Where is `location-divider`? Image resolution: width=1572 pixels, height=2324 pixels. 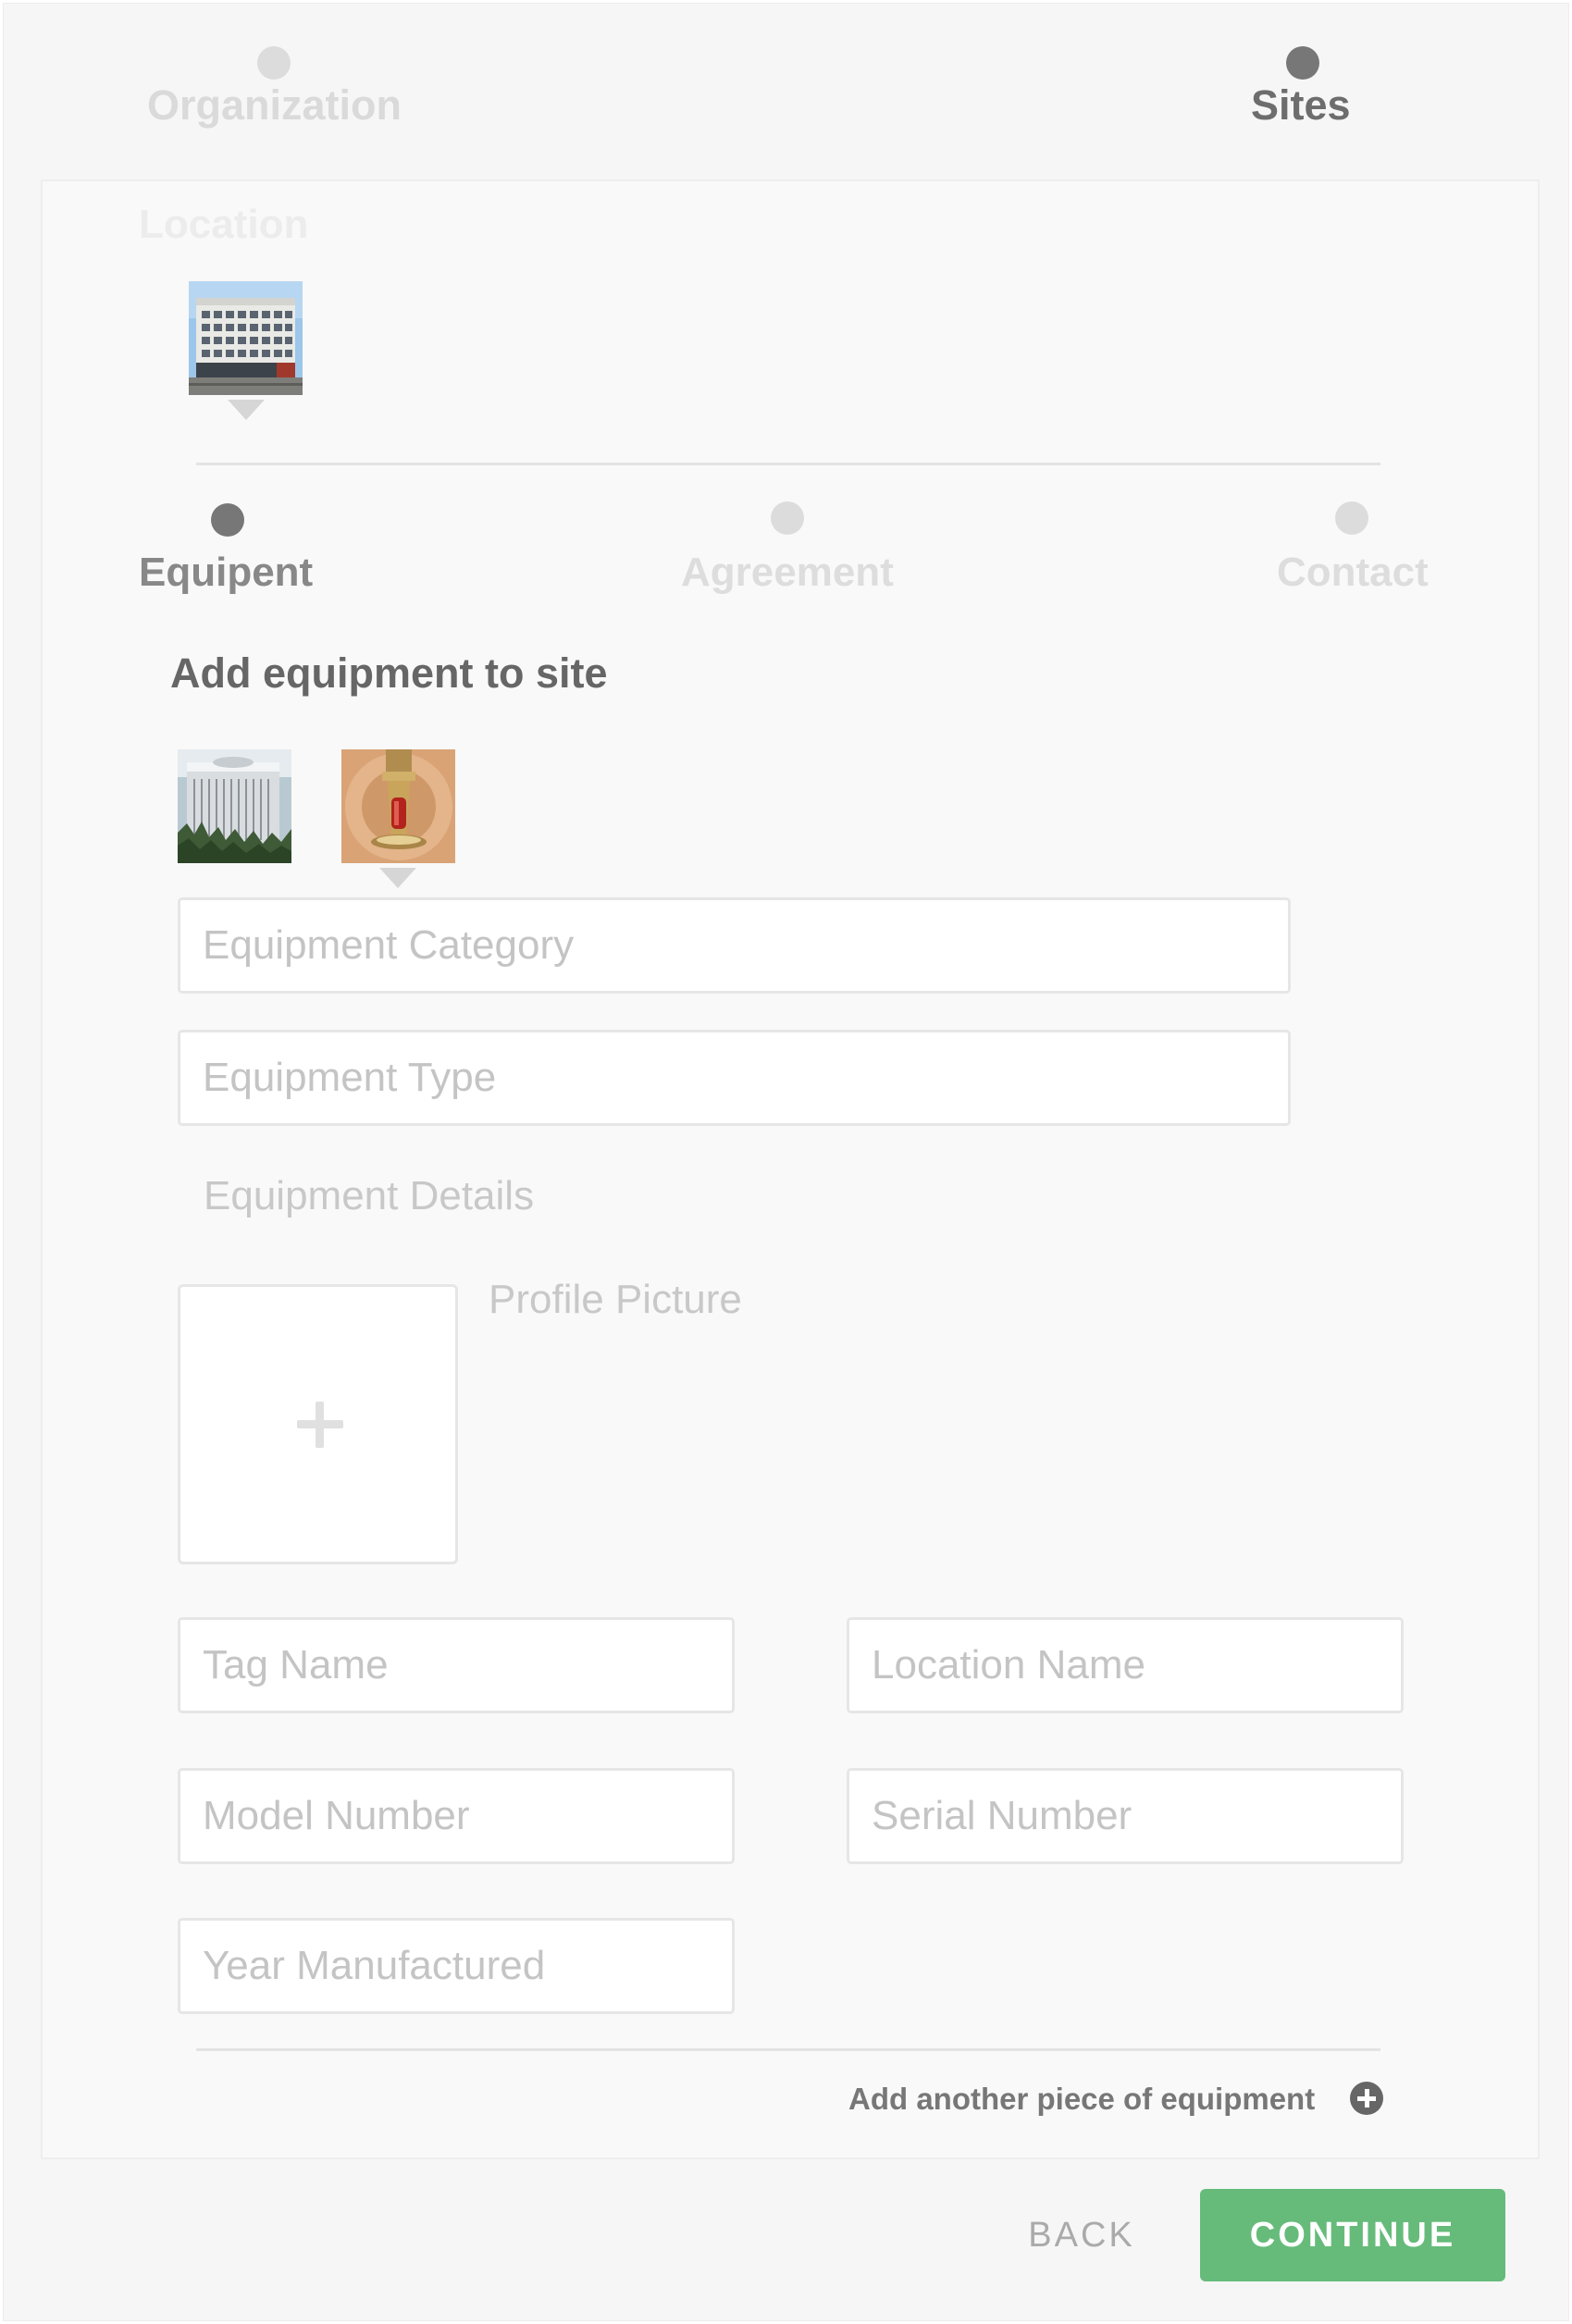
location-divider is located at coordinates (788, 464).